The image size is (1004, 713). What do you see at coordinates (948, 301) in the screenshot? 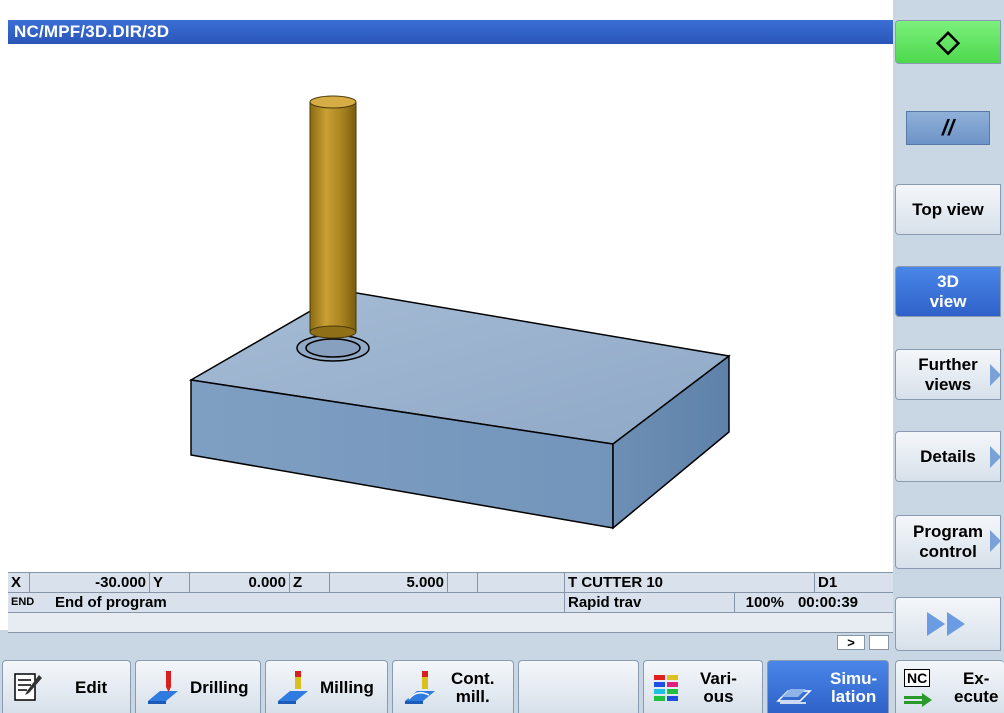
I see `3d-view-label-line2: view` at bounding box center [948, 301].